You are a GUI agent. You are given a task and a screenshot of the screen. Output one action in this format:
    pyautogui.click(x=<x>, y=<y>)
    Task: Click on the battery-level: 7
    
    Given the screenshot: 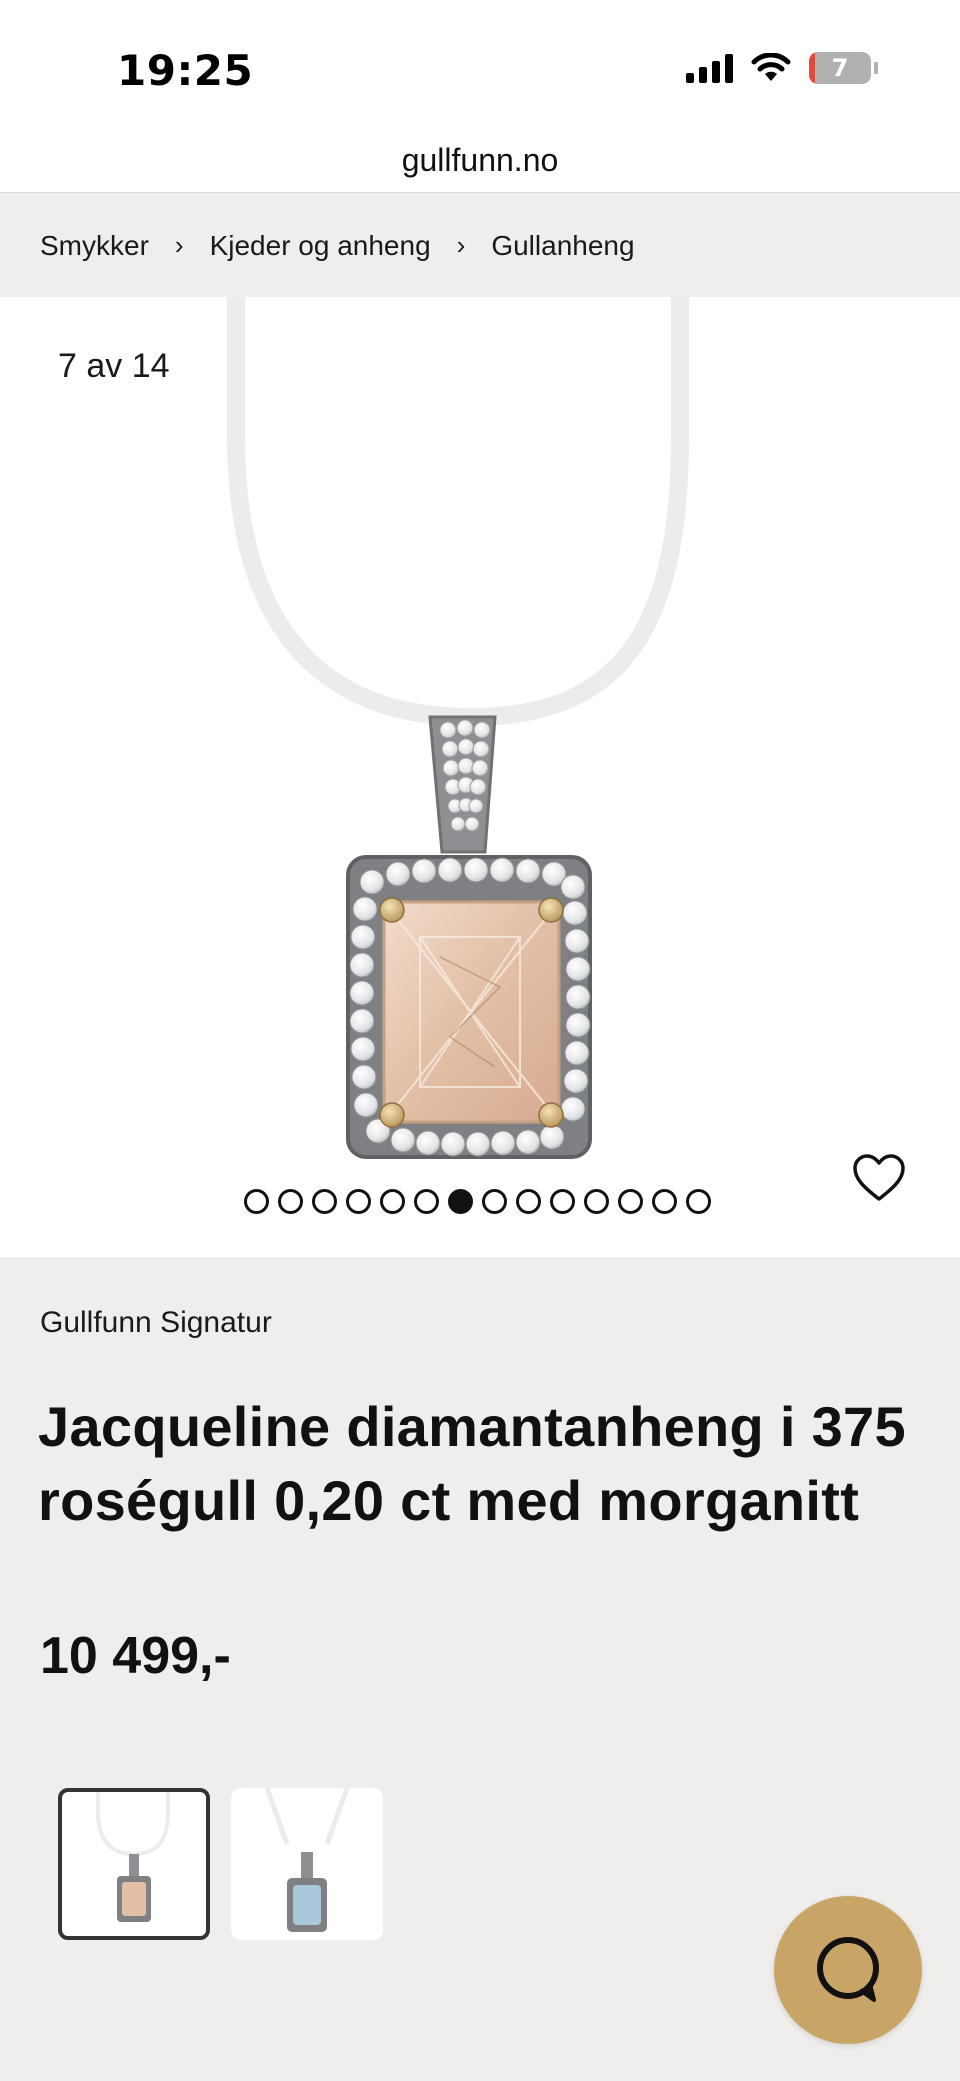 What is the action you would take?
    pyautogui.click(x=840, y=68)
    